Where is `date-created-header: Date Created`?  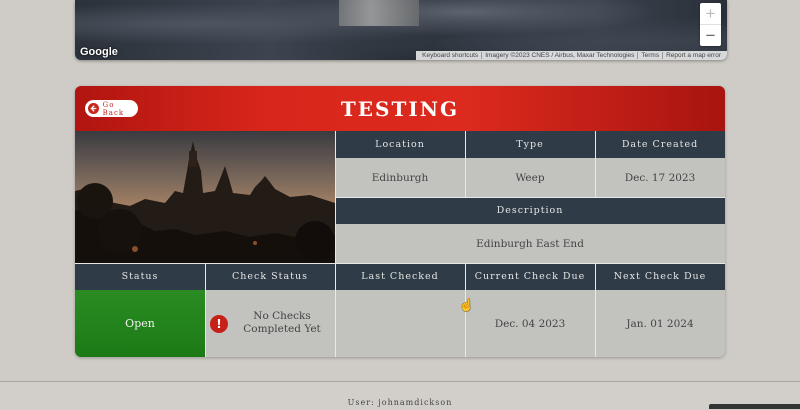 date-created-header: Date Created is located at coordinates (660, 144).